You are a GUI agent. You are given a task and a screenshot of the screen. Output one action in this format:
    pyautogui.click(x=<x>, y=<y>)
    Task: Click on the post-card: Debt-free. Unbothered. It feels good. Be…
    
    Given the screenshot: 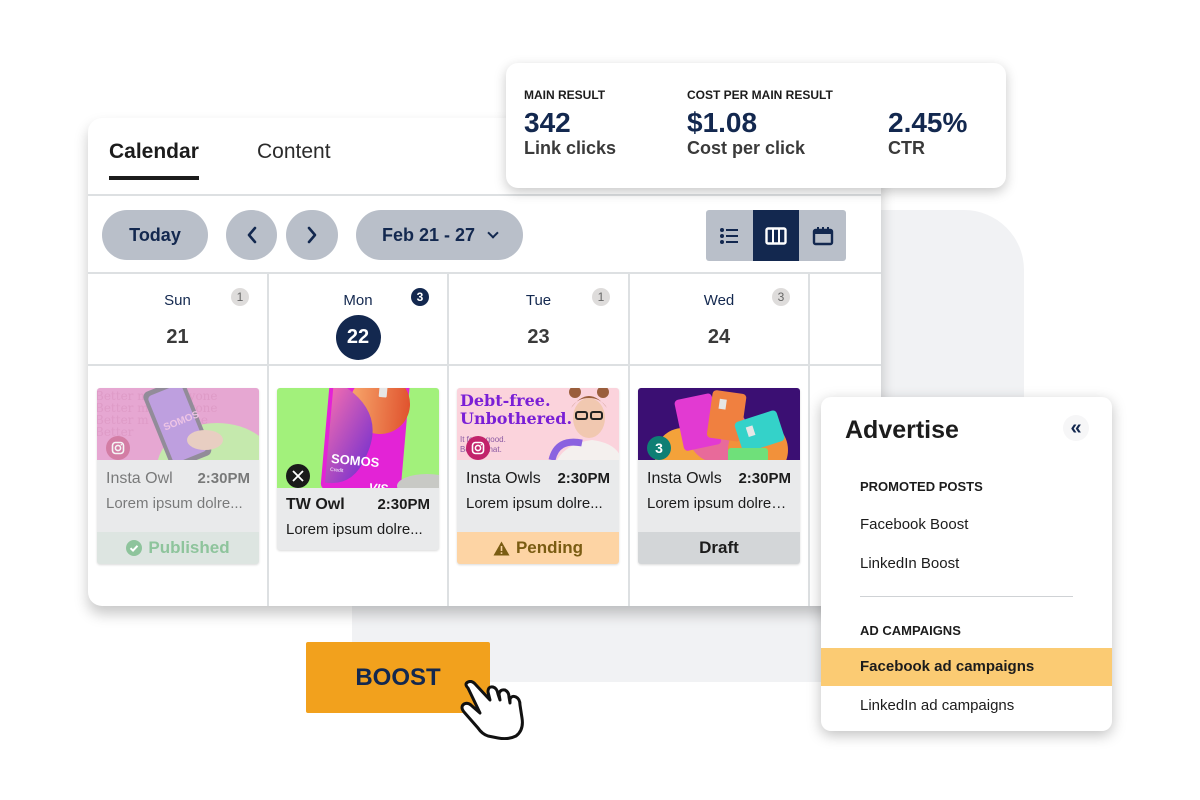 What is the action you would take?
    pyautogui.click(x=538, y=476)
    